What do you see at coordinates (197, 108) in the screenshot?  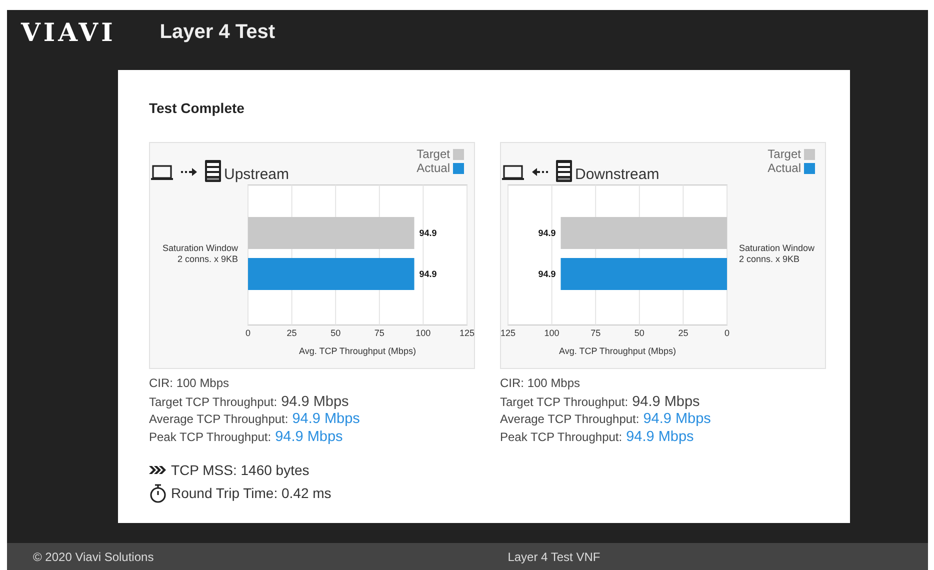 I see `card-heading: Test Complete` at bounding box center [197, 108].